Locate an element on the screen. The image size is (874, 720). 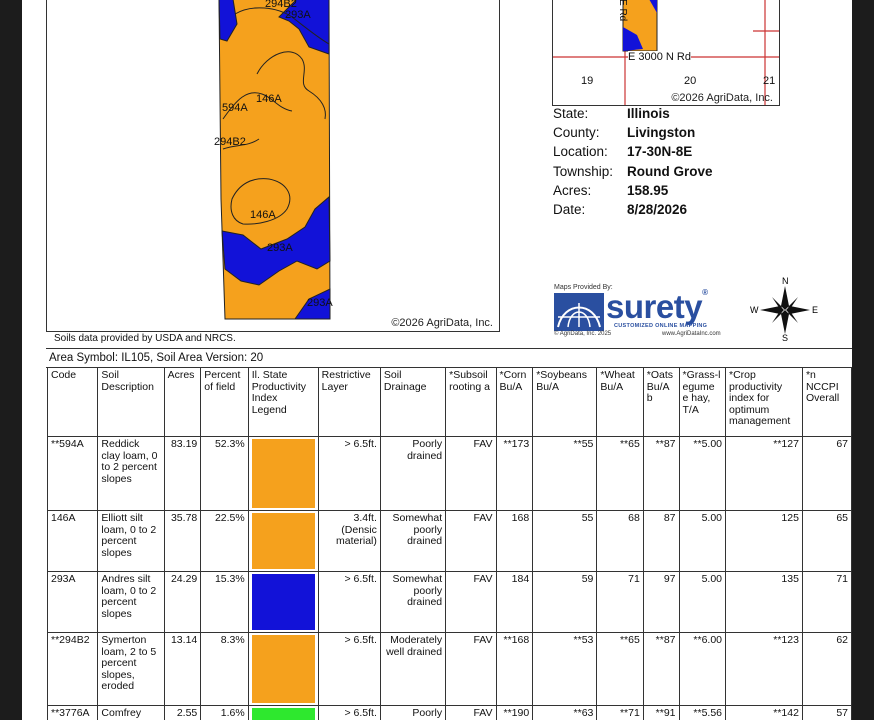
cell-code: **594A is located at coordinates (72, 473).